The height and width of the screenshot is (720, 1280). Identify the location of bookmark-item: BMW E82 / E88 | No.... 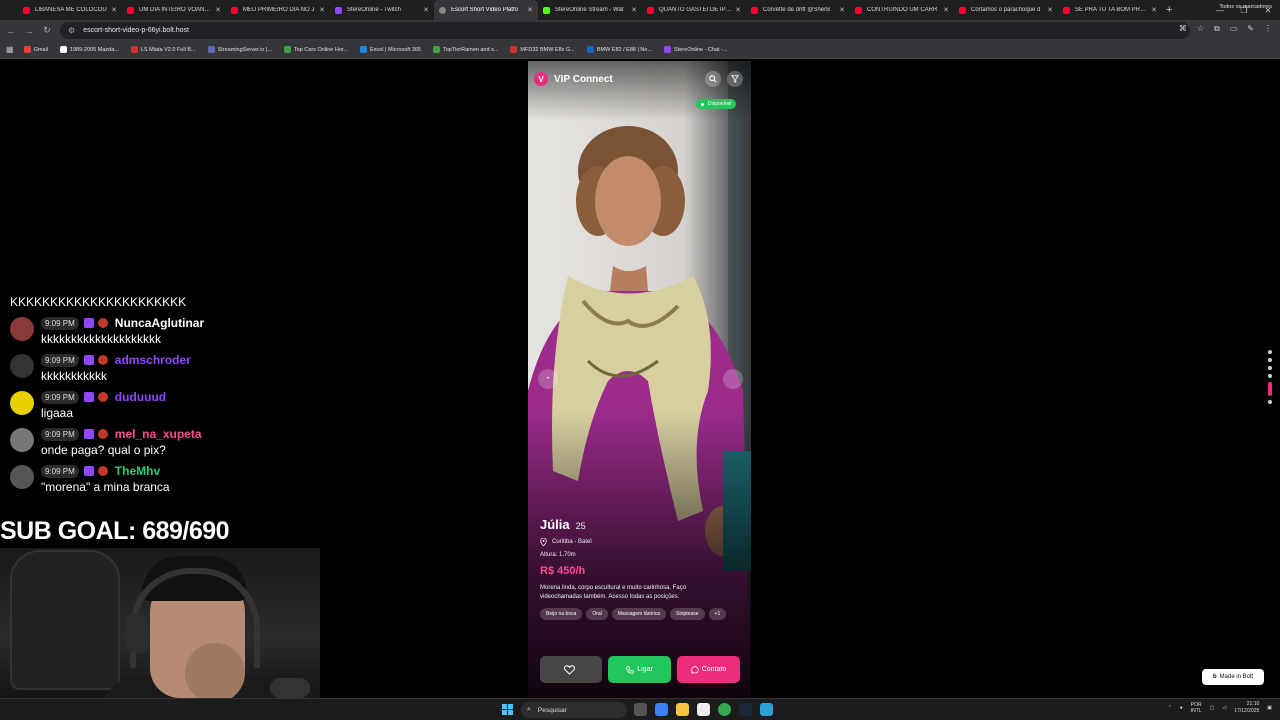
(619, 49).